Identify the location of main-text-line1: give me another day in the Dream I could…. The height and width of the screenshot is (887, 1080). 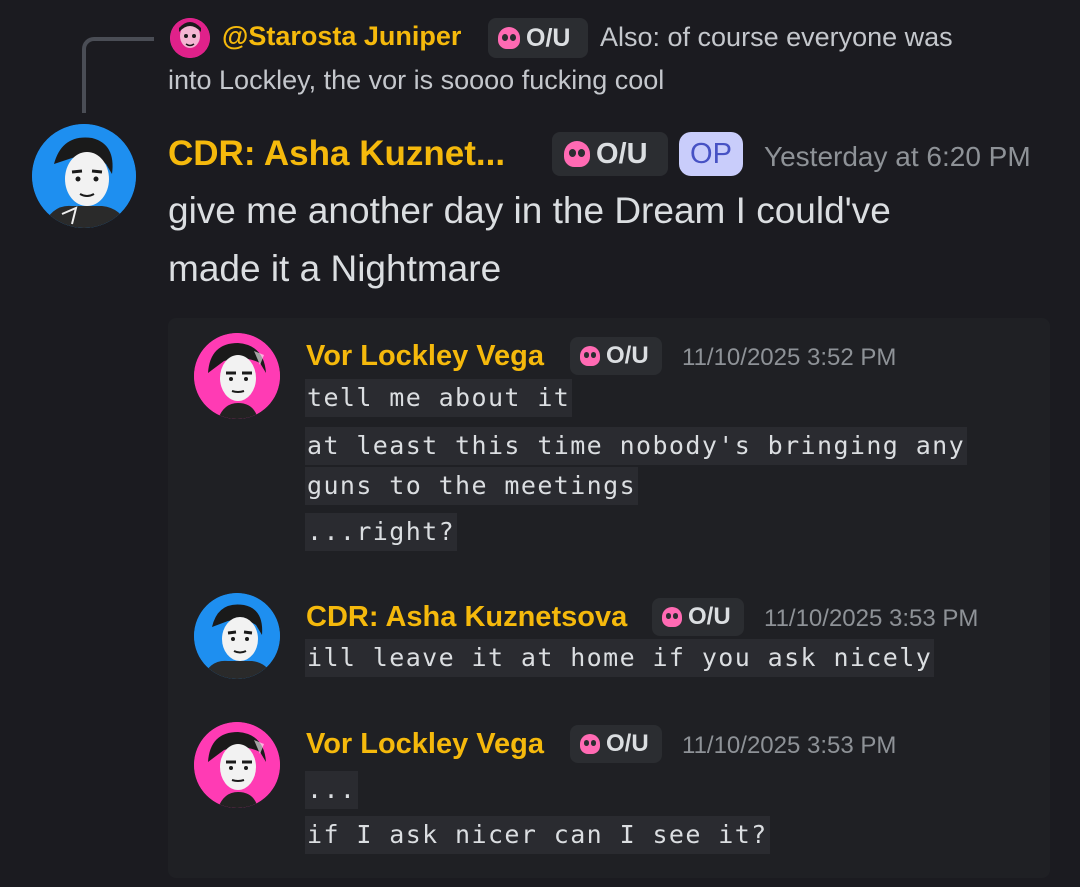
(529, 210).